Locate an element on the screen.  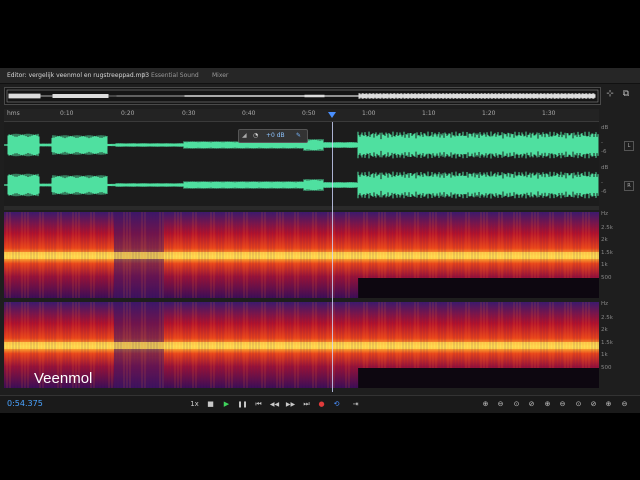
hud-knob-icon: ◔ is located at coordinates (255, 135).